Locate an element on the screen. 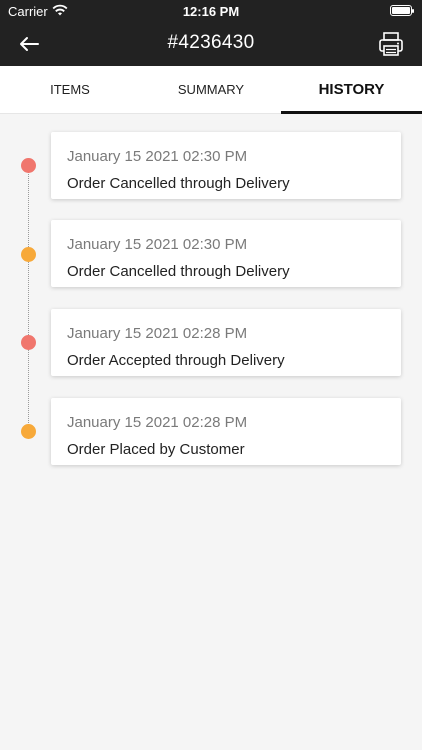 This screenshot has height=750, width=422. printer-icon is located at coordinates (391, 44).